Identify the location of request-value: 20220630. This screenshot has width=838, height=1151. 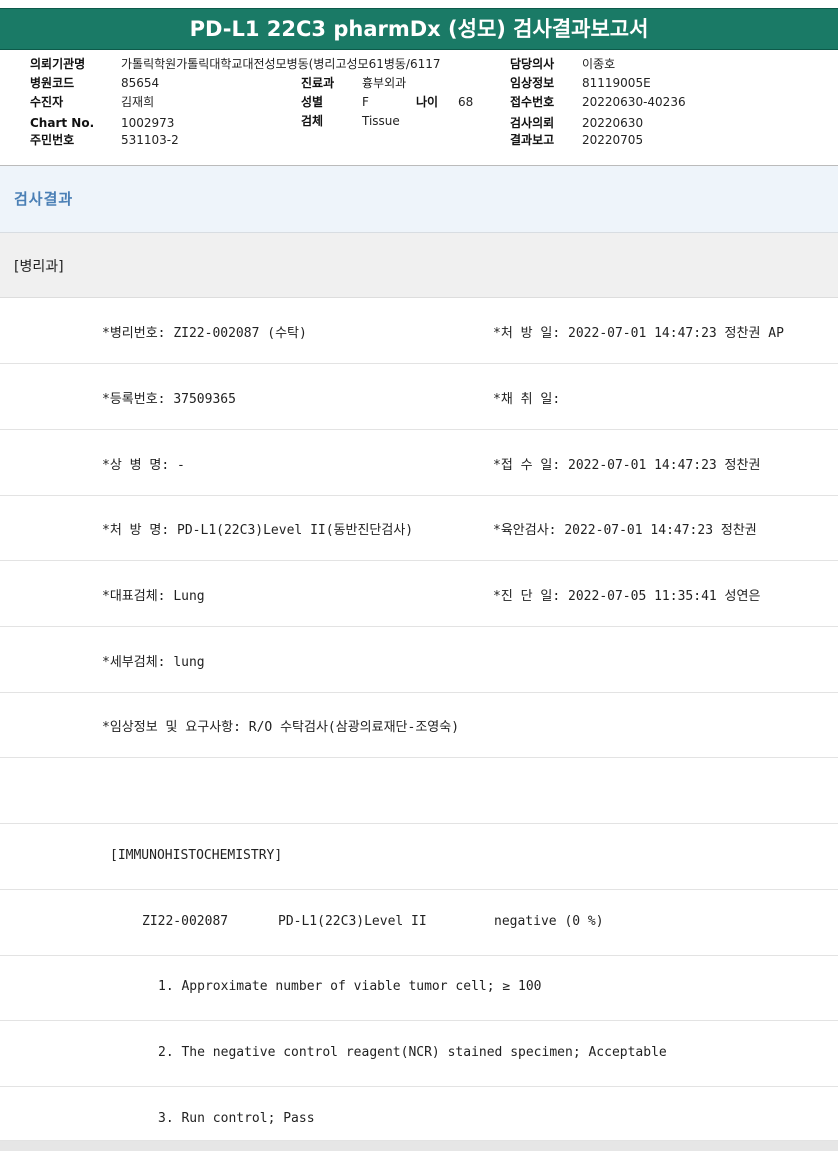
(613, 123).